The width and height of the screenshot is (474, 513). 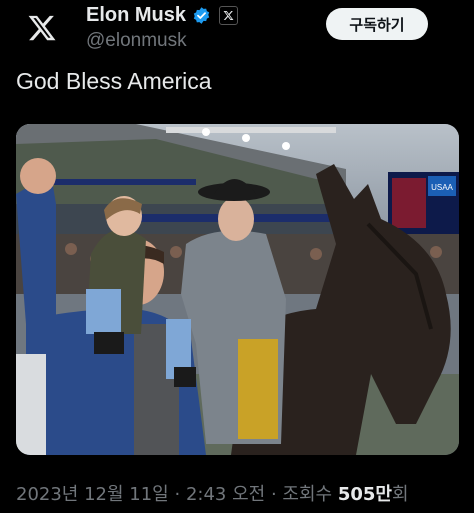 What do you see at coordinates (136, 15) in the screenshot?
I see `display-name: Elon Musk` at bounding box center [136, 15].